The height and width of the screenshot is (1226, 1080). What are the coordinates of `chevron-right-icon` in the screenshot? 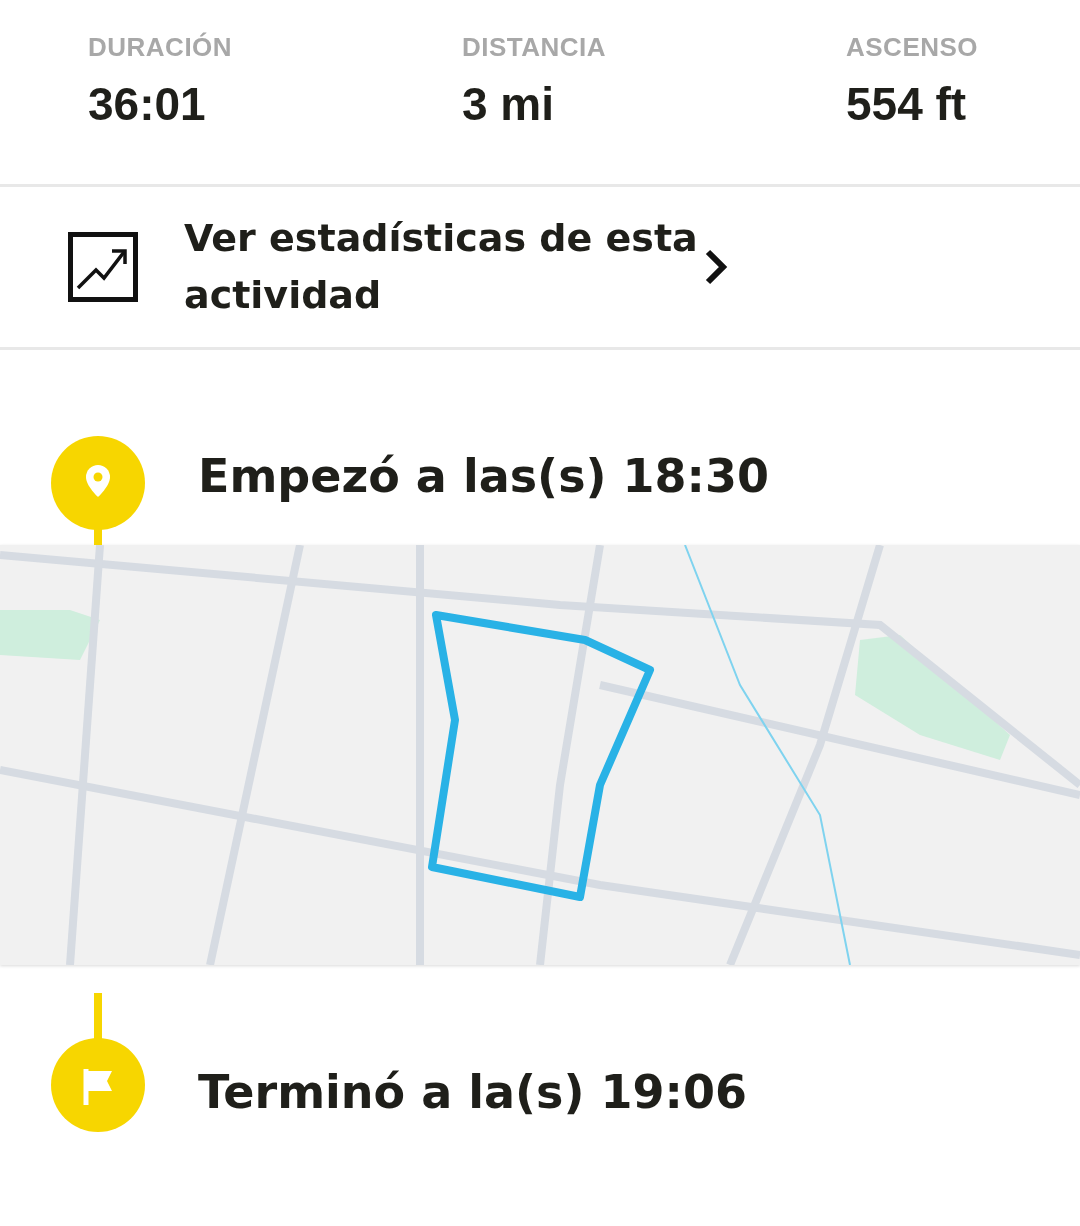 It's located at (716, 267).